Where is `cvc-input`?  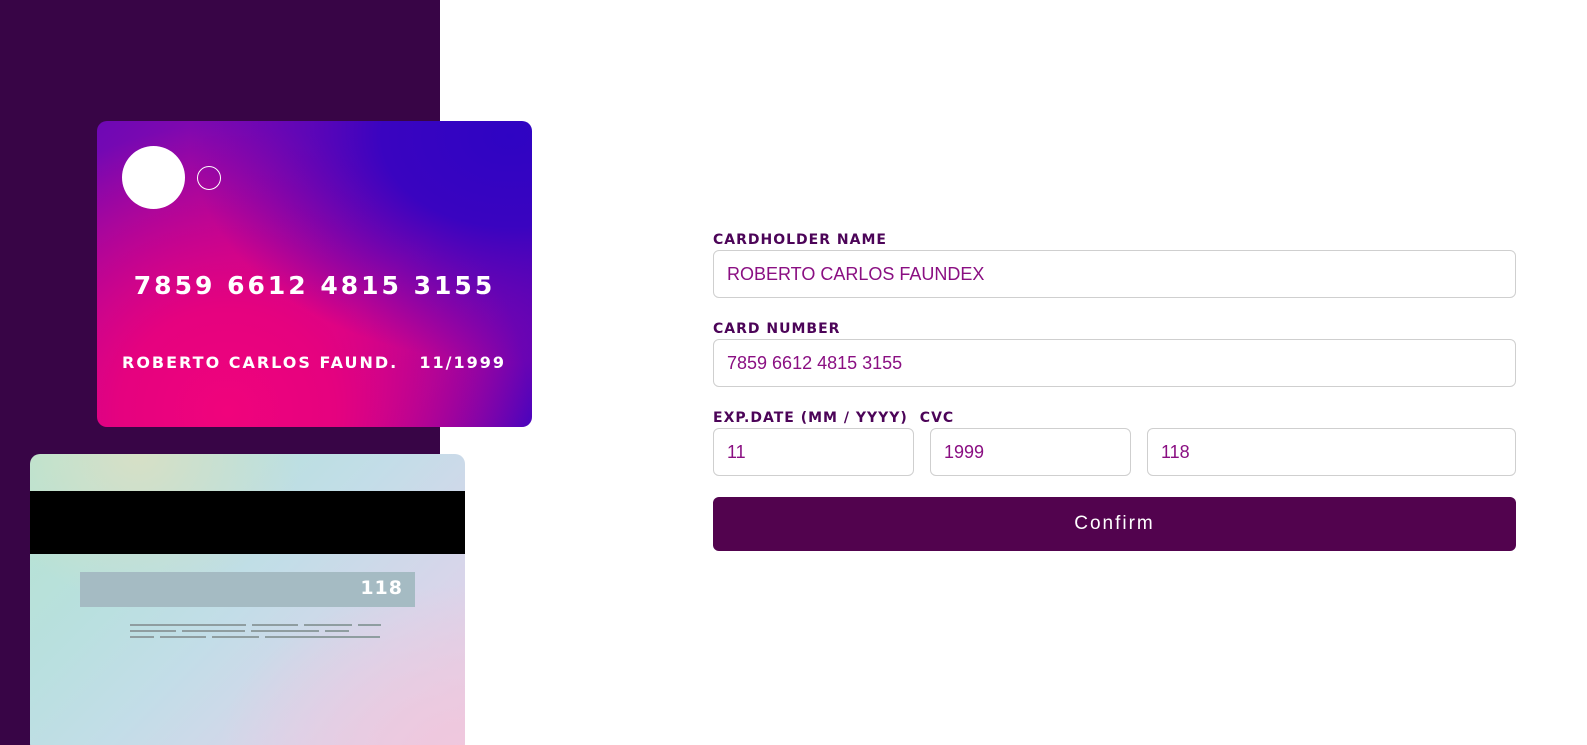
cvc-input is located at coordinates (1331, 452).